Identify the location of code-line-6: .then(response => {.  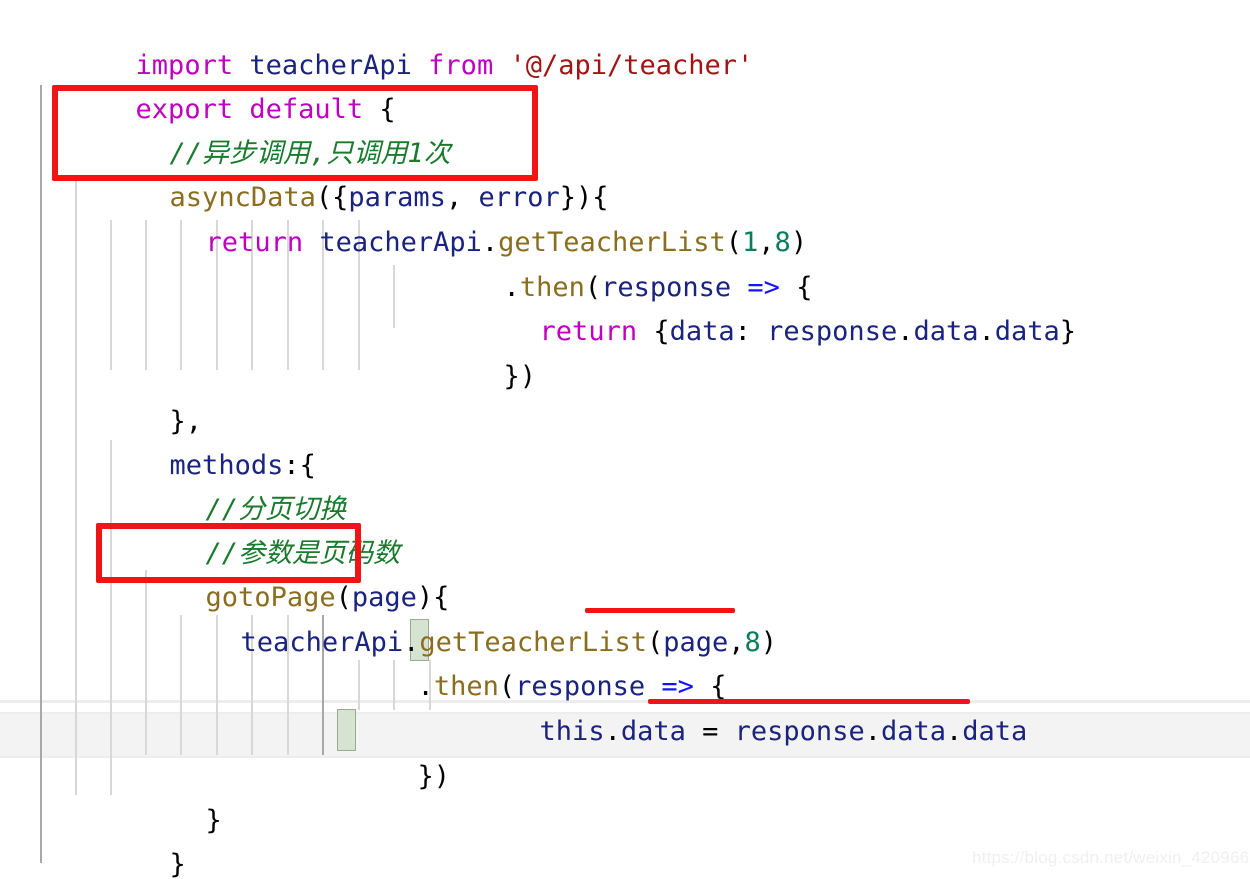
(625, 262).